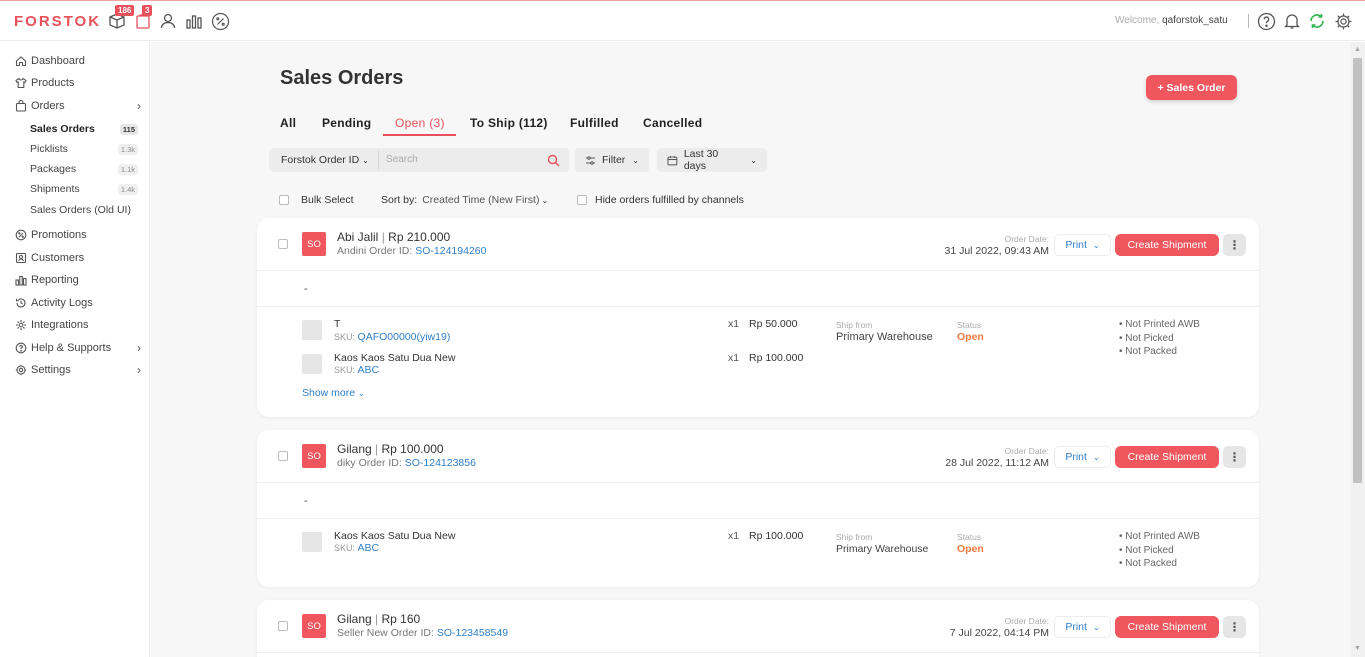 This screenshot has height=657, width=1365. What do you see at coordinates (78, 235) in the screenshot?
I see `sidebar-item-promotions: Promotions` at bounding box center [78, 235].